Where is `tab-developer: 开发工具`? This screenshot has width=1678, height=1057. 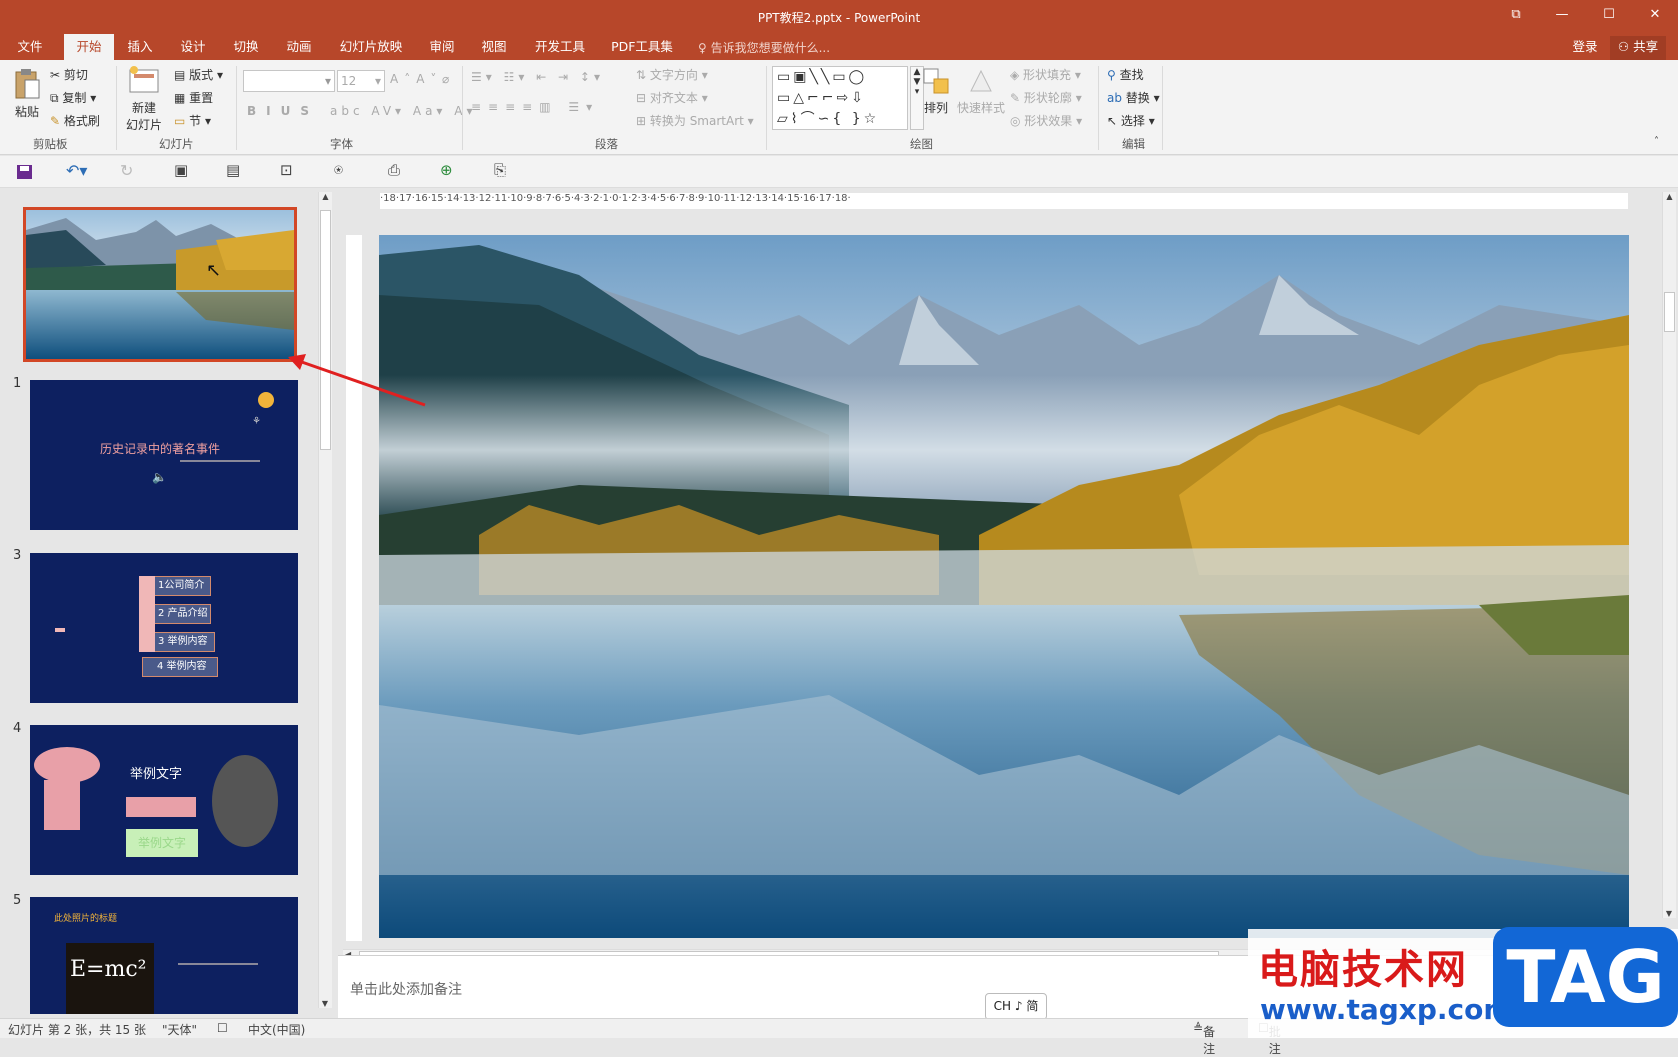 tab-developer: 开发工具 is located at coordinates (560, 48).